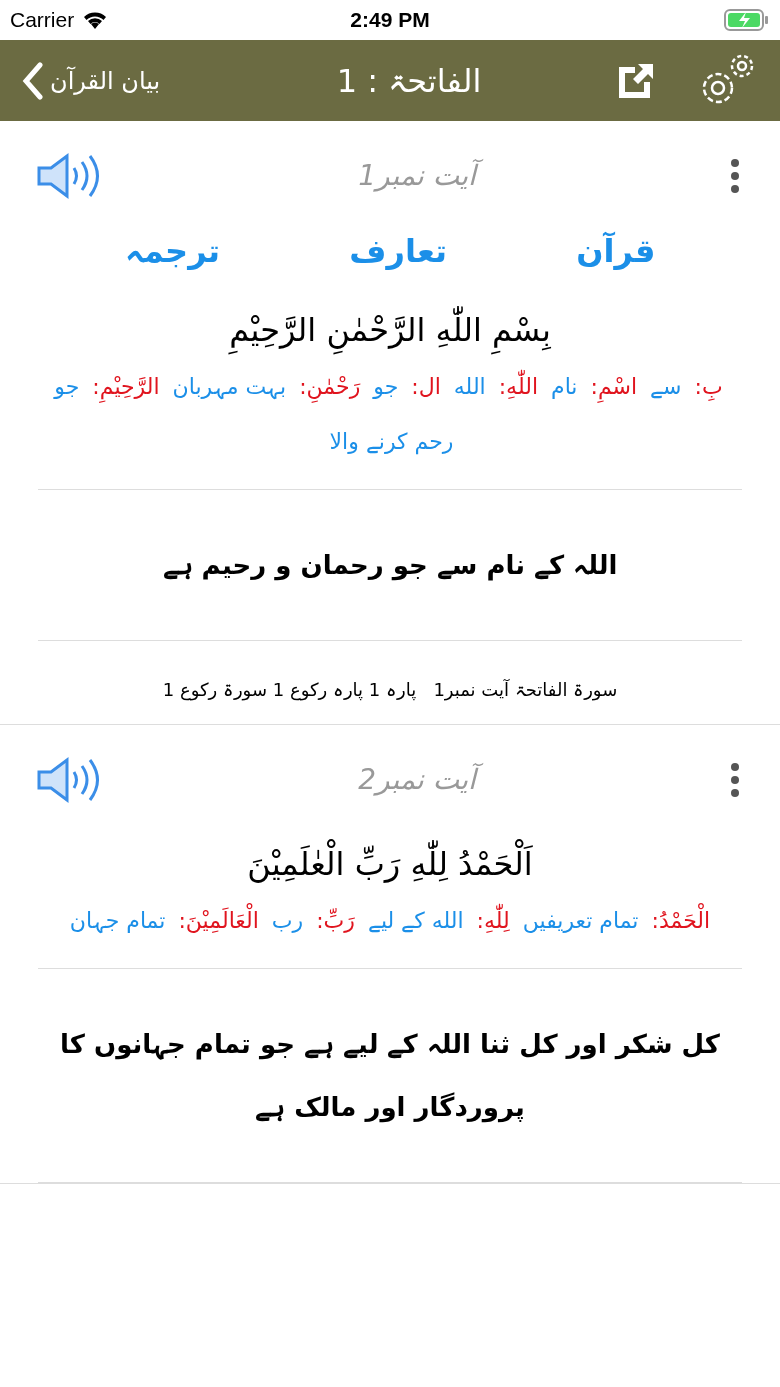 This screenshot has height=1387, width=780. What do you see at coordinates (390, 424) in the screenshot?
I see `word-meanings: بِ: سے اسْمِ: نام اللّٰهِ: الله ال: جو رَحْمٰنِ: بہت مہربان الرَّحِيْمِ: جو رحم کرنے والا` at bounding box center [390, 424].